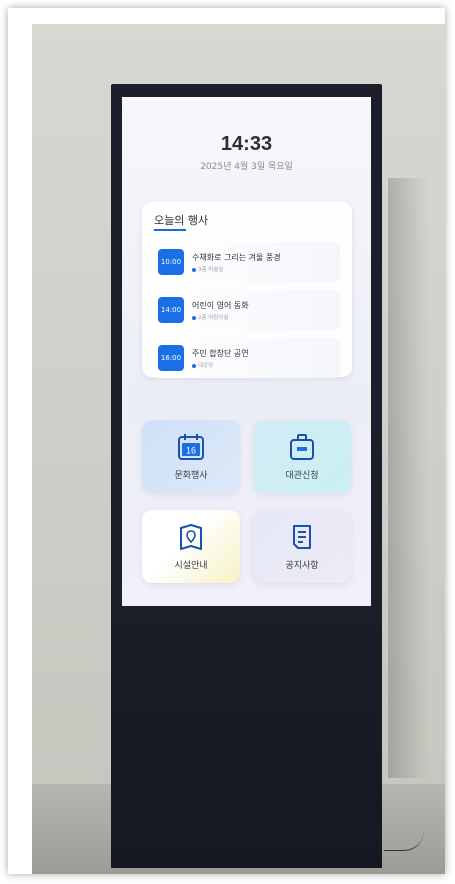  I want to click on event-title: 주민 합창단 공연, so click(220, 353).